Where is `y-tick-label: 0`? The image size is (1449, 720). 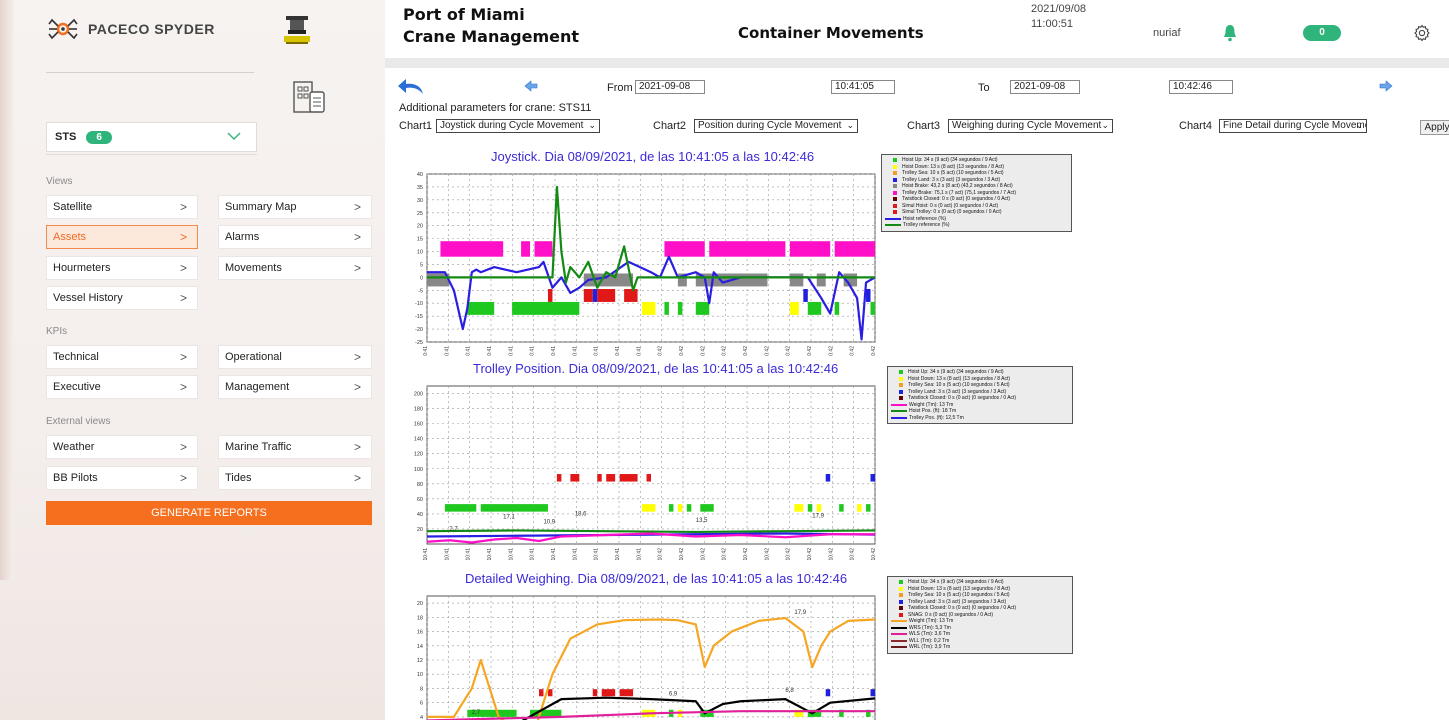
y-tick-label: 0 is located at coordinates (421, 278).